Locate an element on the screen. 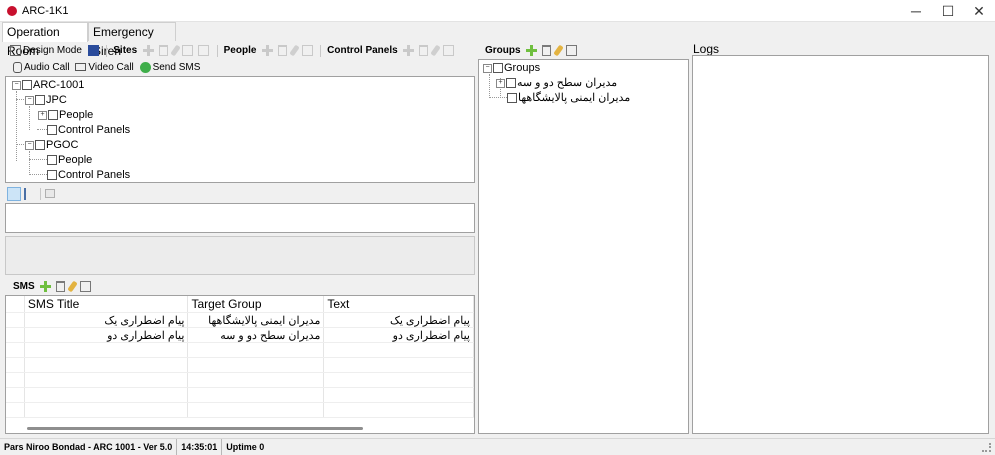 The image size is (995, 455). status-uptime: Uptime 0 is located at coordinates (245, 447).